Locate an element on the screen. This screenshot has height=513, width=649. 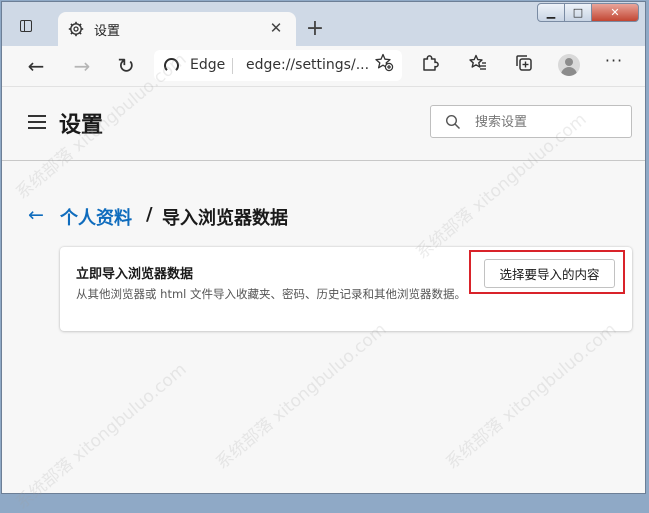
more-options-button: ··· is located at coordinates (614, 63).